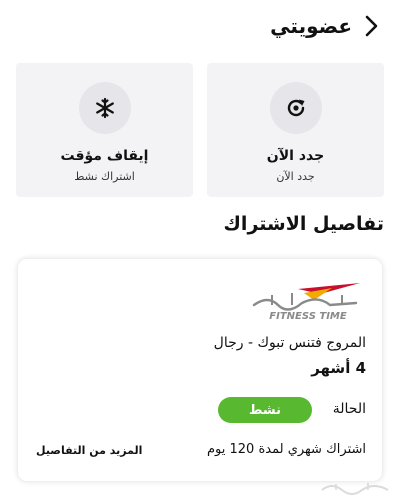  What do you see at coordinates (200, 26) in the screenshot?
I see `header: عضويتي` at bounding box center [200, 26].